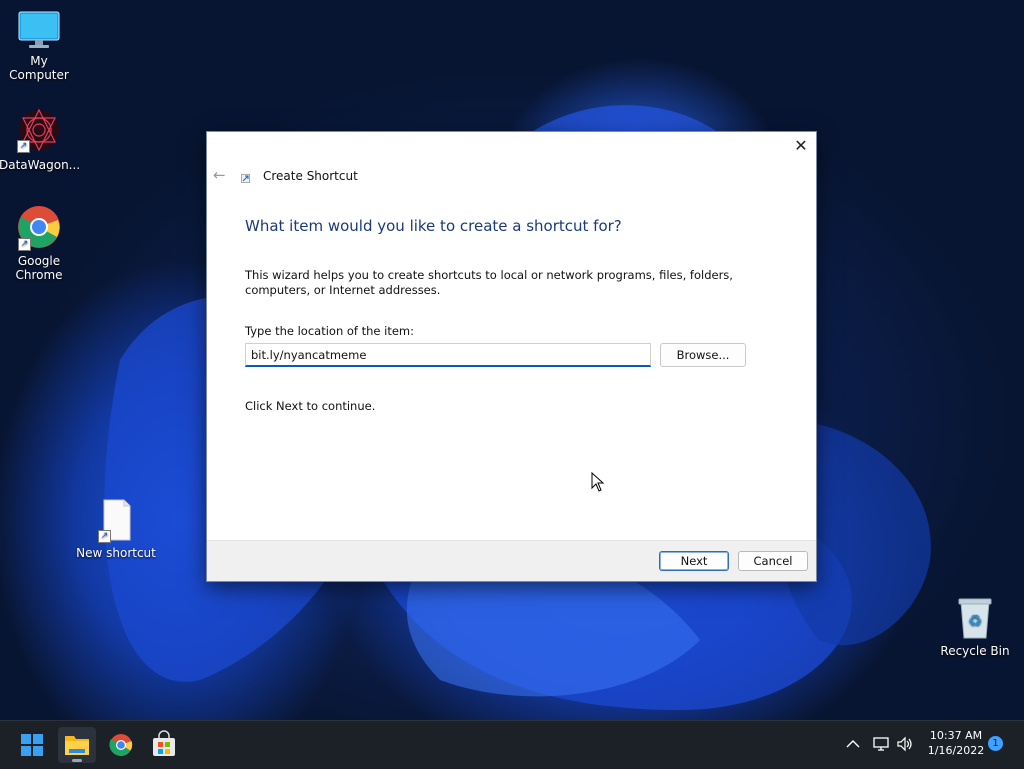 This screenshot has width=1024, height=769. Describe the element at coordinates (773, 561) in the screenshot. I see `cancel-button: Cancel` at that location.